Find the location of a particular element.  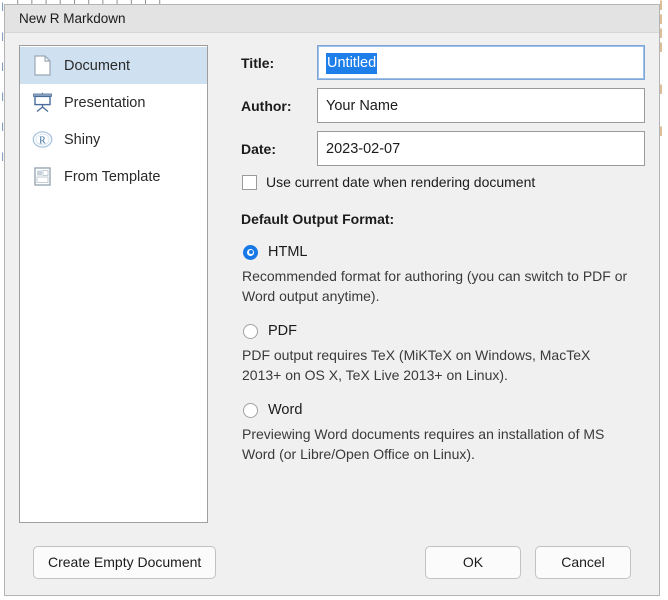

radio-word is located at coordinates (250, 410).